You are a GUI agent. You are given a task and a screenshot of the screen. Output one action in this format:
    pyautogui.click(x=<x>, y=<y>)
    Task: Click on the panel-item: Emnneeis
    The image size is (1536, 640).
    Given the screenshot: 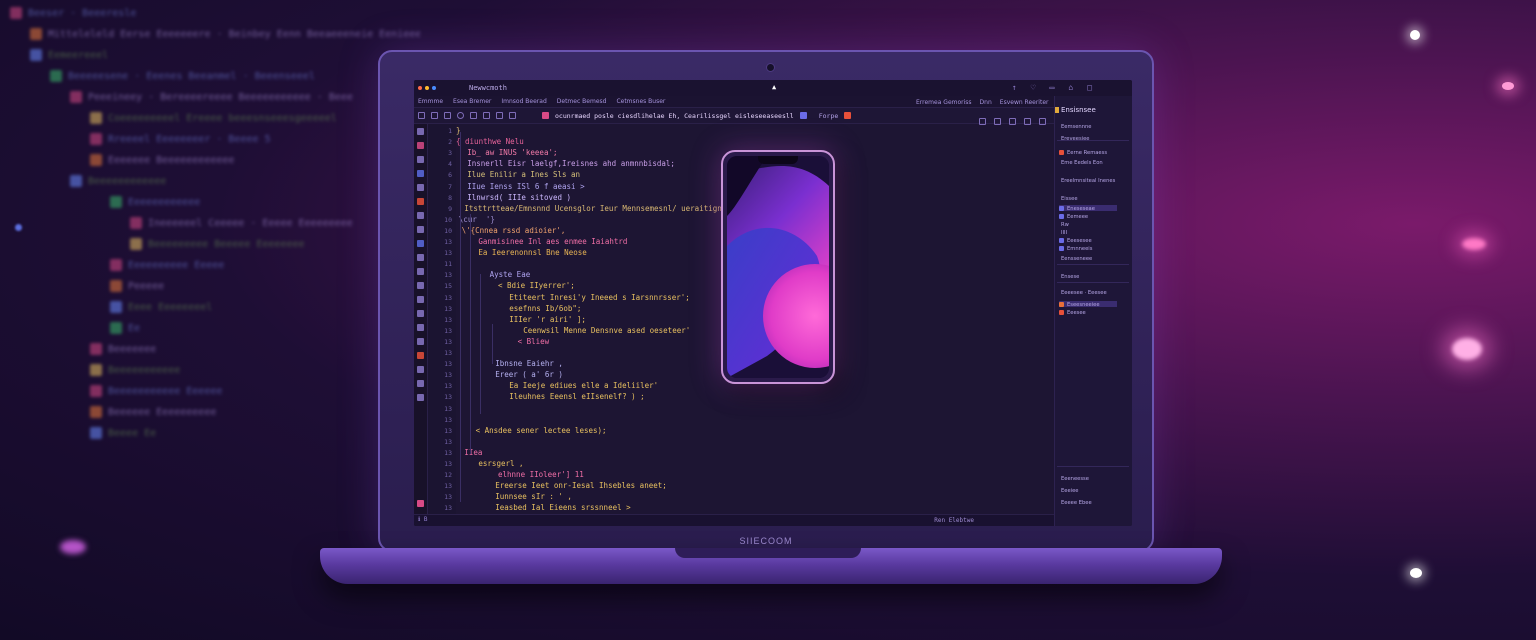 What is the action you would take?
    pyautogui.click(x=1079, y=249)
    